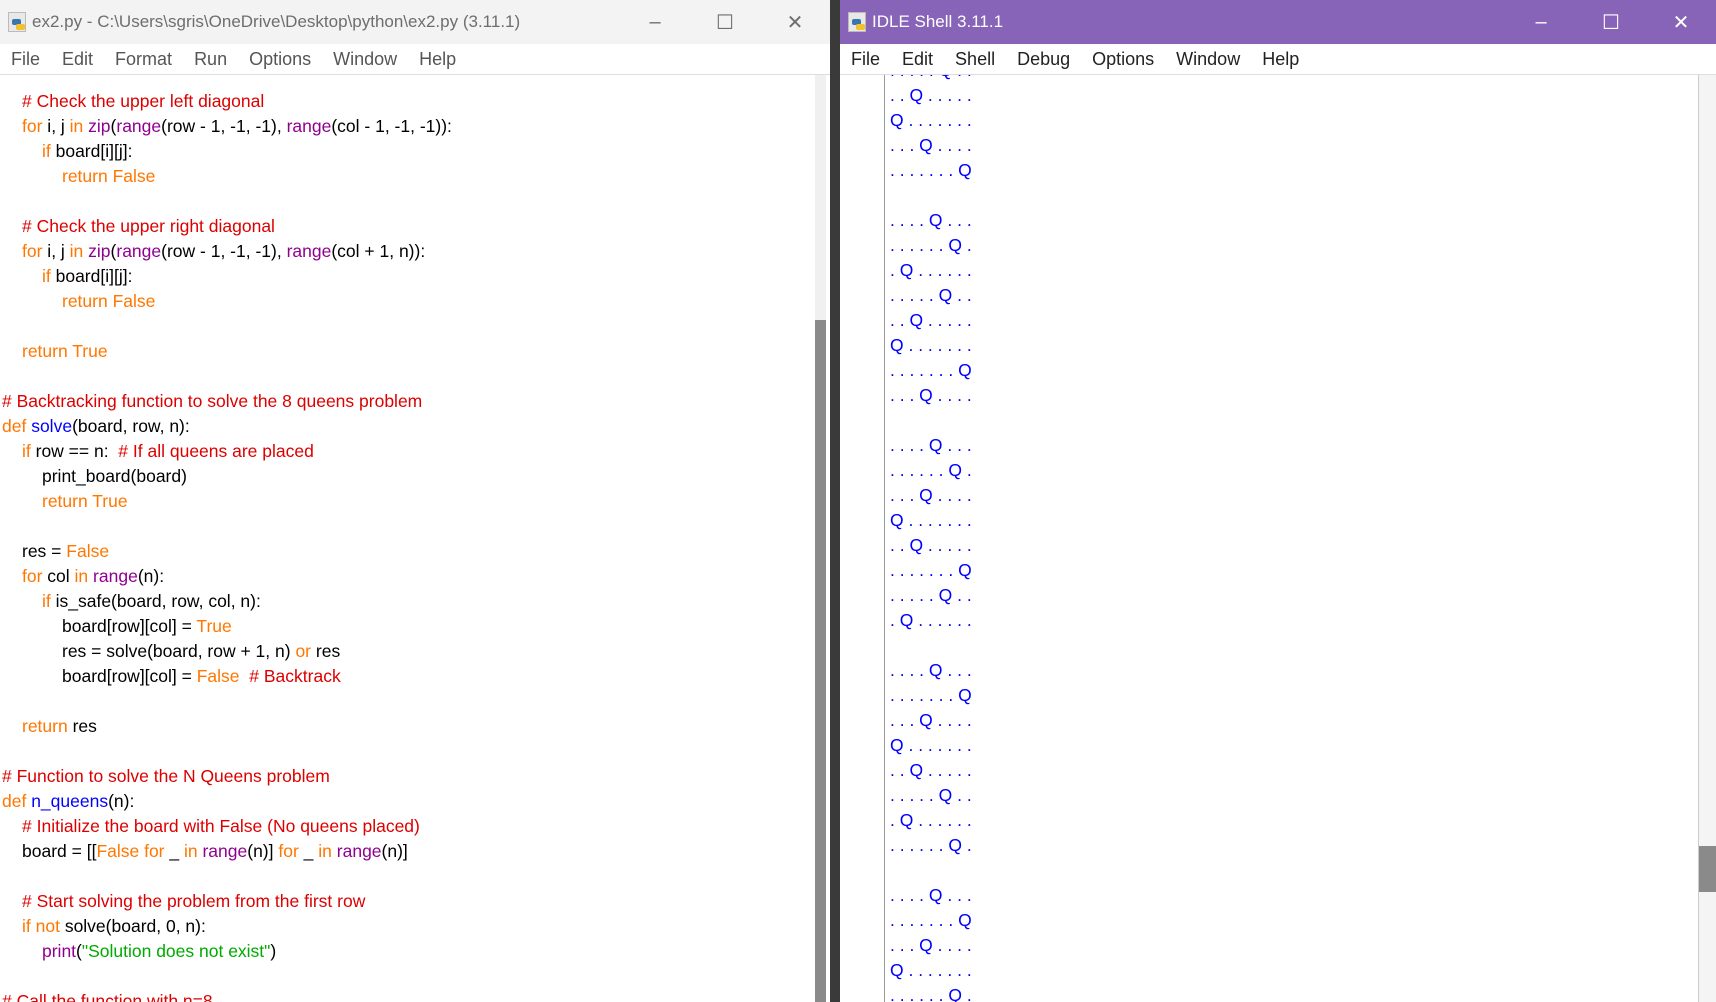 This screenshot has height=1002, width=1716. What do you see at coordinates (96, 426) in the screenshot?
I see `code-line: def solve(board, row, n):` at bounding box center [96, 426].